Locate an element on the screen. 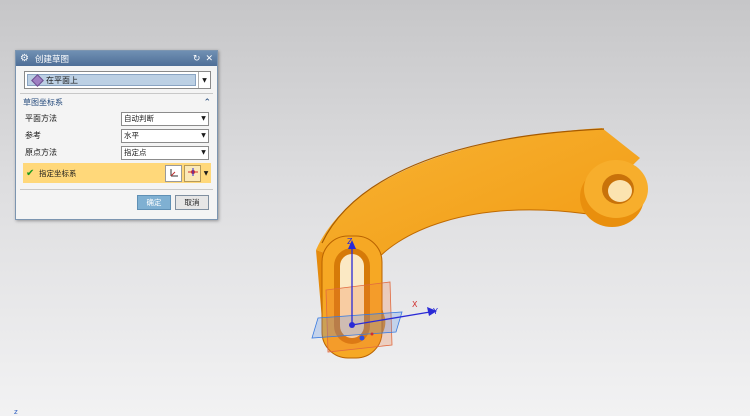 The width and height of the screenshot is (750, 416). chevron-up-icon: ⌃ is located at coordinates (207, 103).